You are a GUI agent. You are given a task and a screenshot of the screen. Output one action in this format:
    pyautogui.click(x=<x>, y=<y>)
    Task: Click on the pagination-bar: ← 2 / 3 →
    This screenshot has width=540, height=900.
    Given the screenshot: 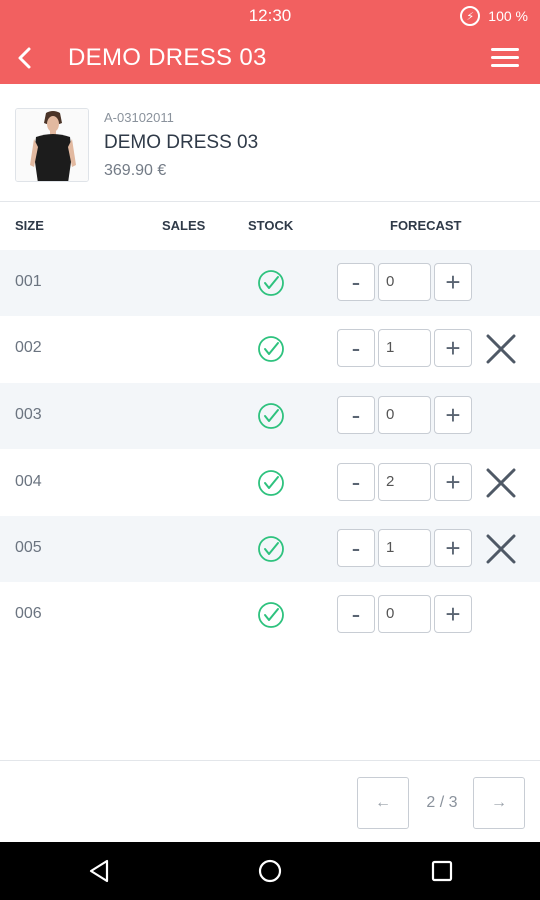 What is the action you would take?
    pyautogui.click(x=270, y=801)
    